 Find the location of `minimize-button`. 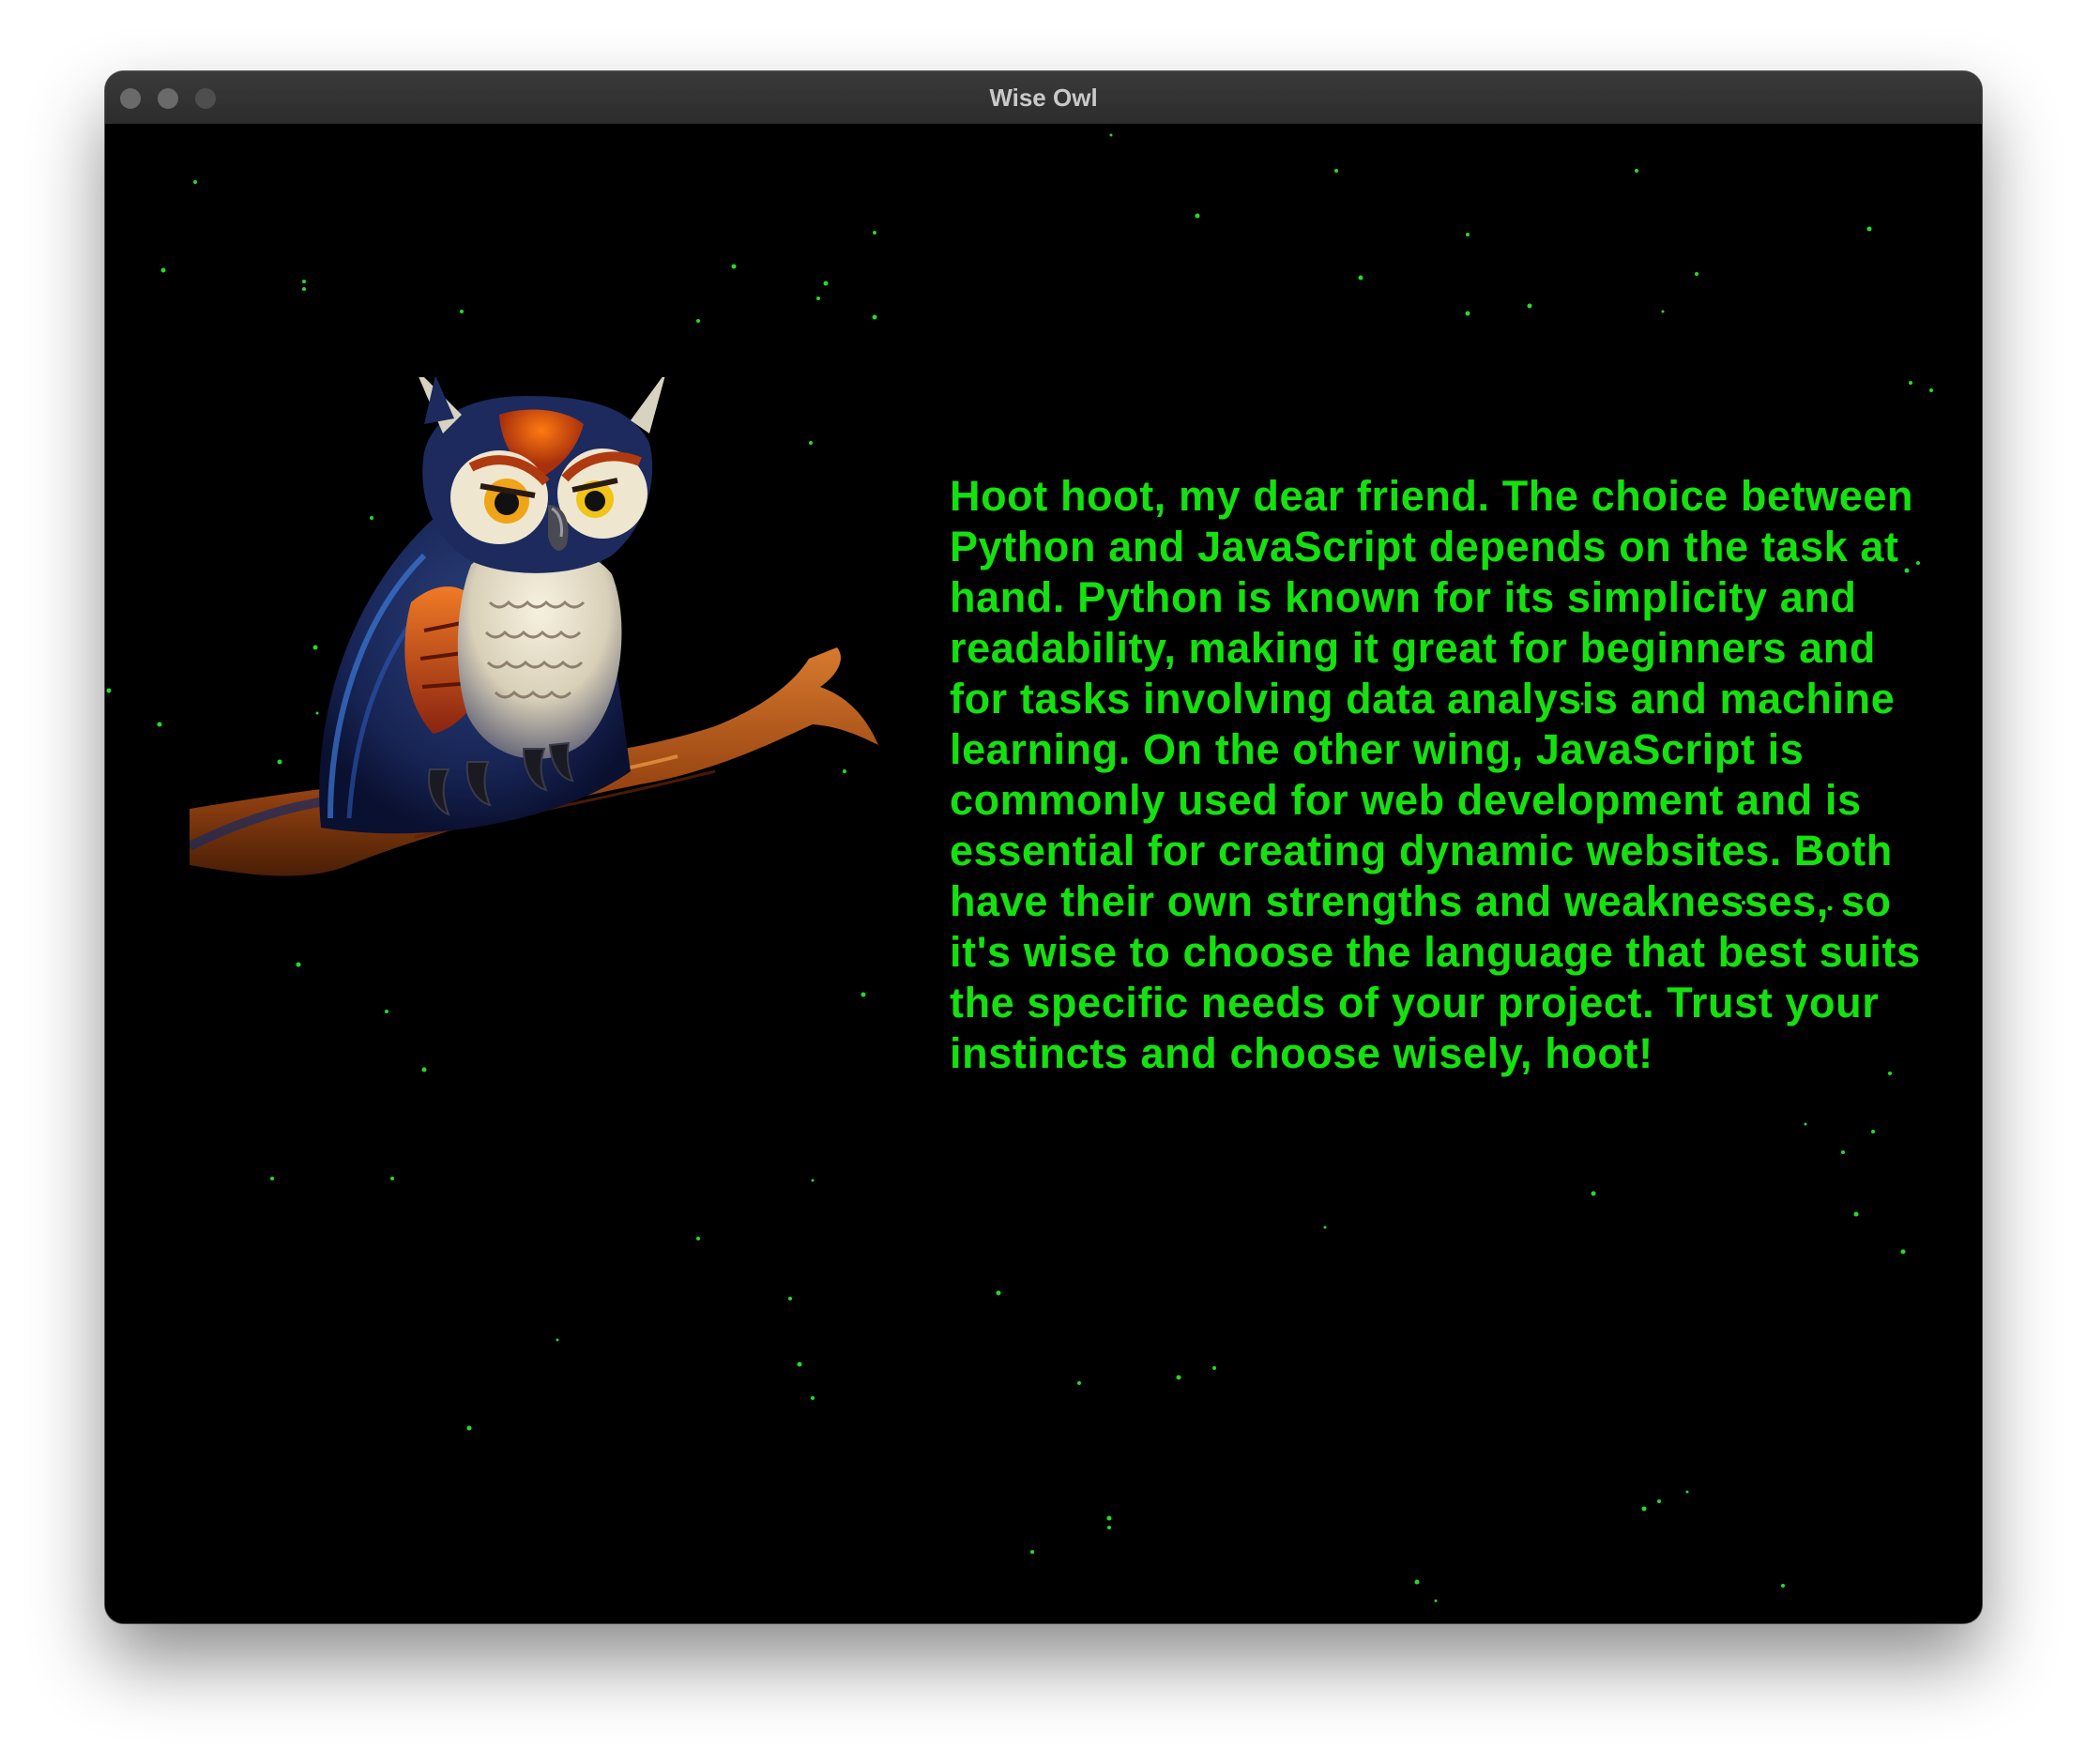

minimize-button is located at coordinates (168, 98).